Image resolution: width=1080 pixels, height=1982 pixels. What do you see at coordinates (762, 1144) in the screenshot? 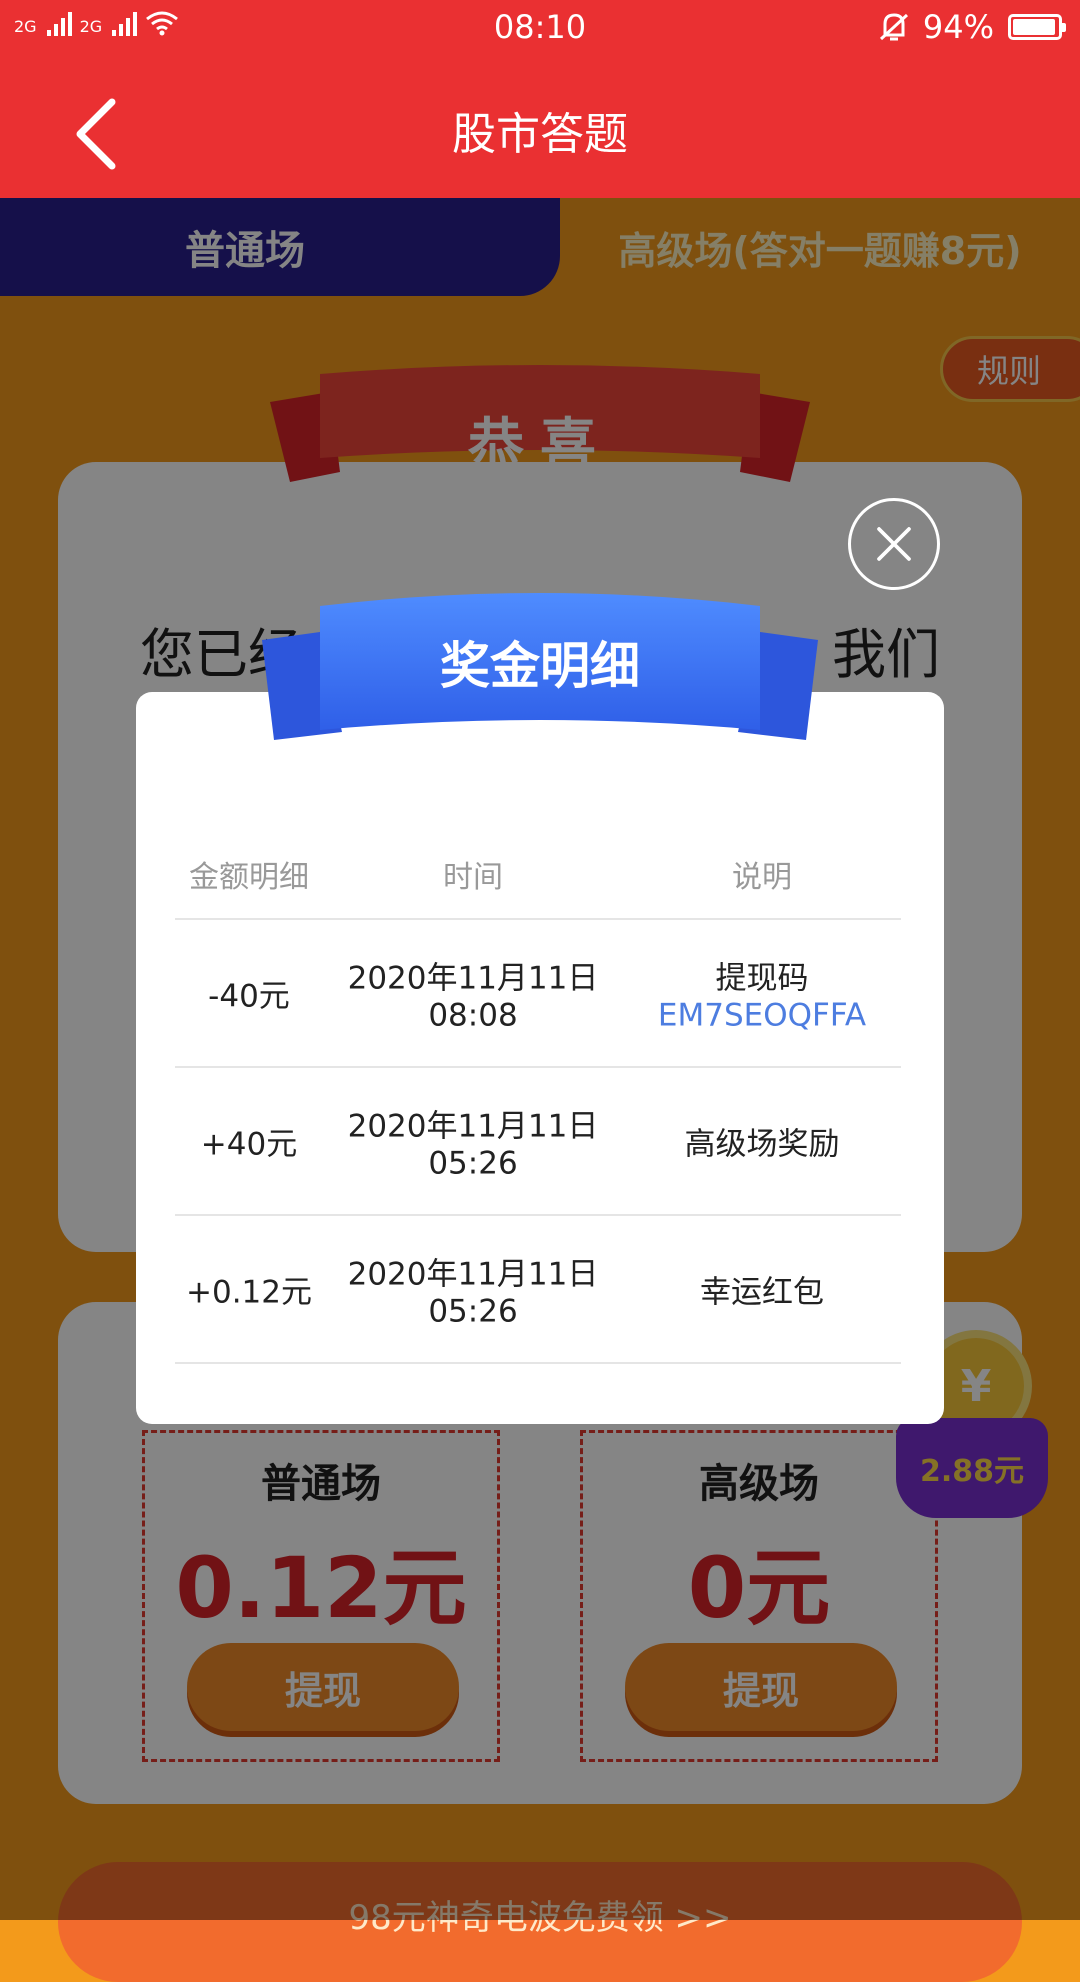
I see `row-desc: 高级场奖励` at bounding box center [762, 1144].